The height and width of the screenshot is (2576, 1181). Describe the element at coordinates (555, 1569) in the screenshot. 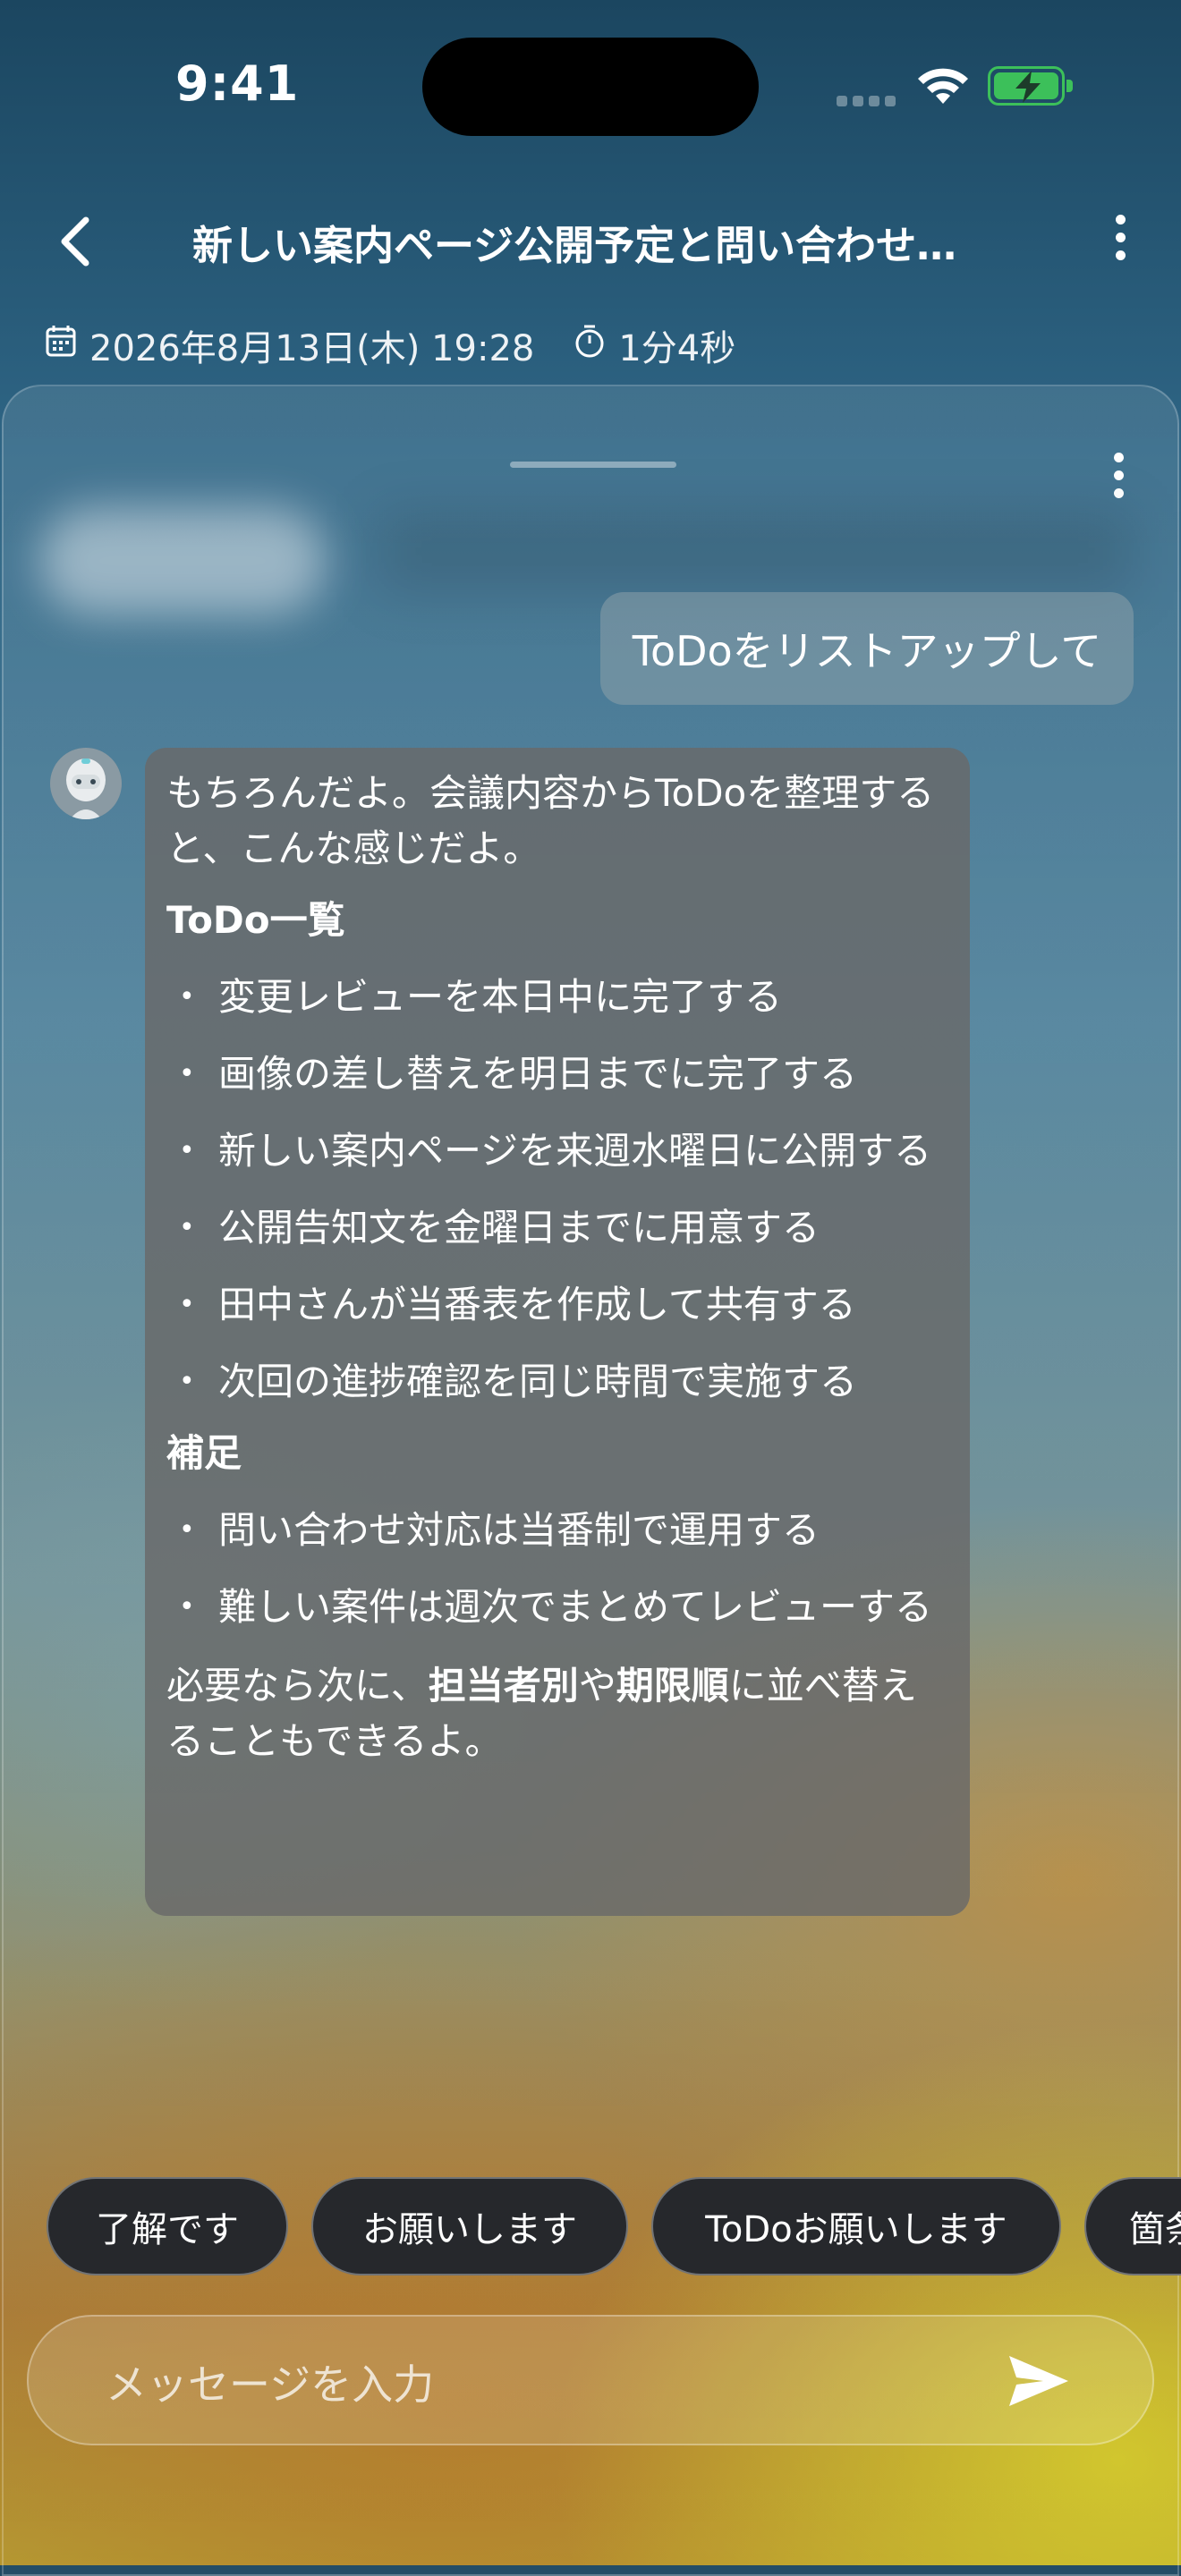

I see `notes-list: 問い合わせ対応は当番制で運用する 難しい案件は週次でまとめてレビューする` at that location.